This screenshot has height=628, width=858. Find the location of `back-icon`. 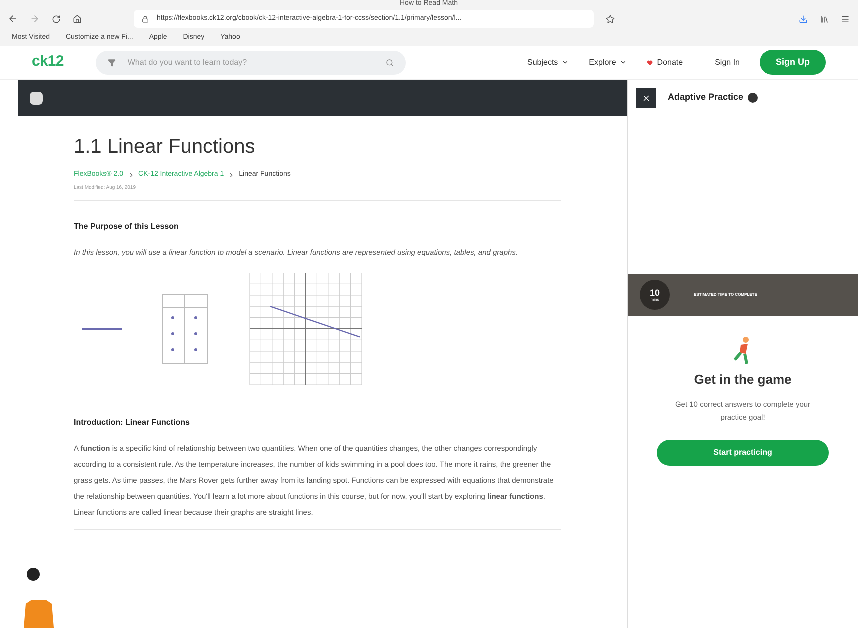

back-icon is located at coordinates (13, 19).